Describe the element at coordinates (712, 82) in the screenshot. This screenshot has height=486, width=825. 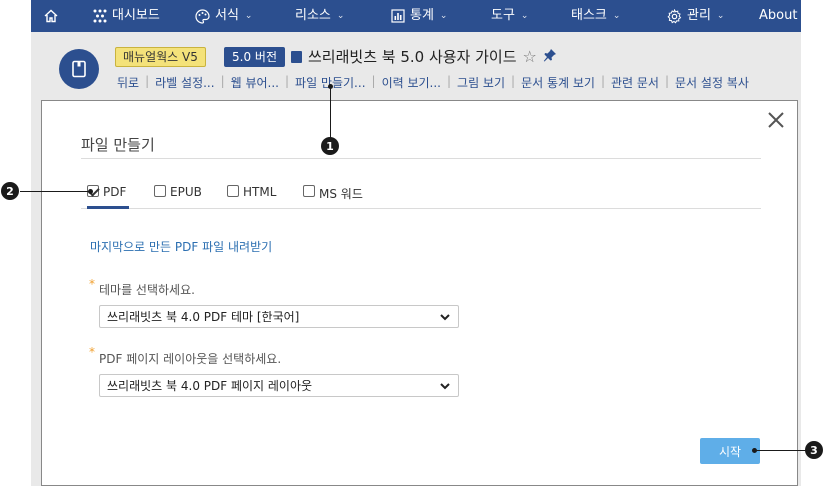
I see `action-copy-doc-settings: 문서 설정 복사` at that location.